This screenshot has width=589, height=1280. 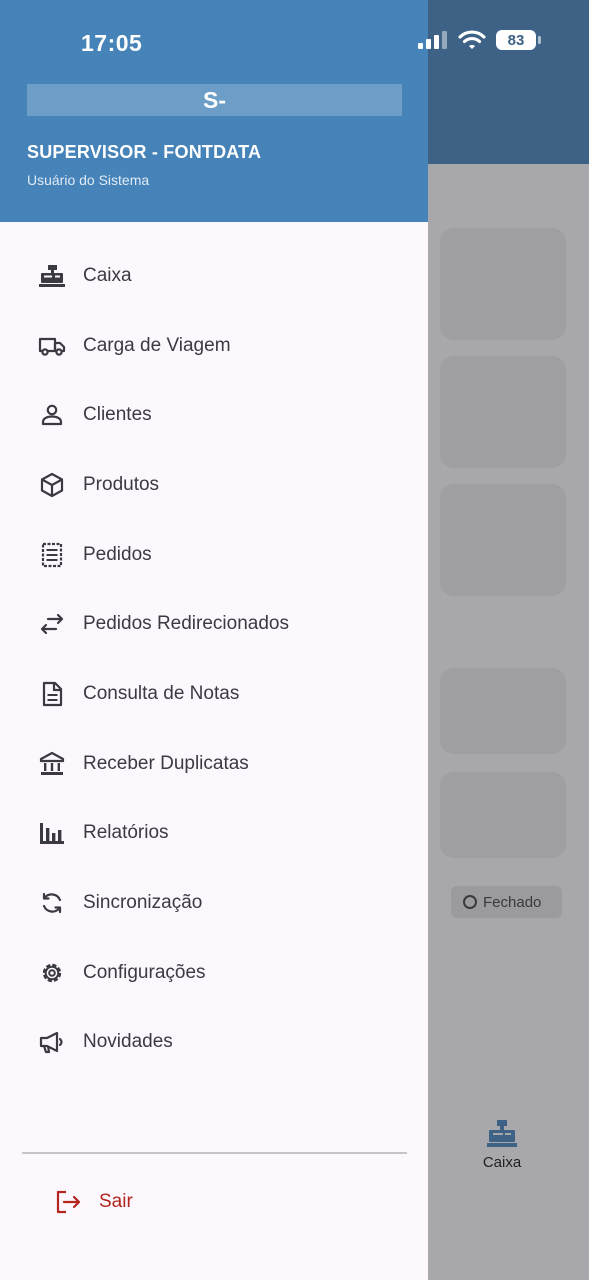 What do you see at coordinates (52, 833) in the screenshot?
I see `bar-chart-icon` at bounding box center [52, 833].